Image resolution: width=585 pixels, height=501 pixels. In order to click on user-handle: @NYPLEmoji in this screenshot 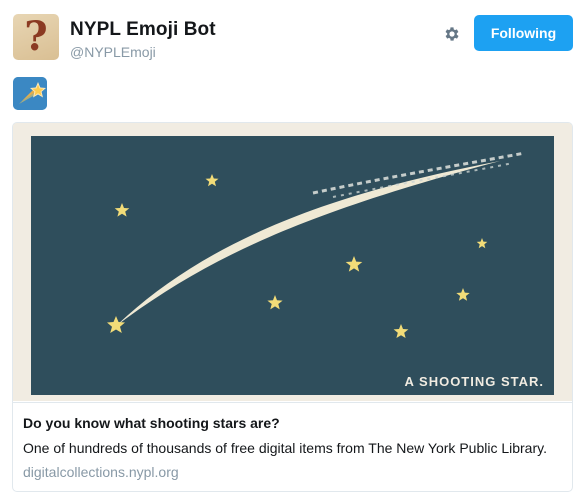, I will do `click(143, 52)`.